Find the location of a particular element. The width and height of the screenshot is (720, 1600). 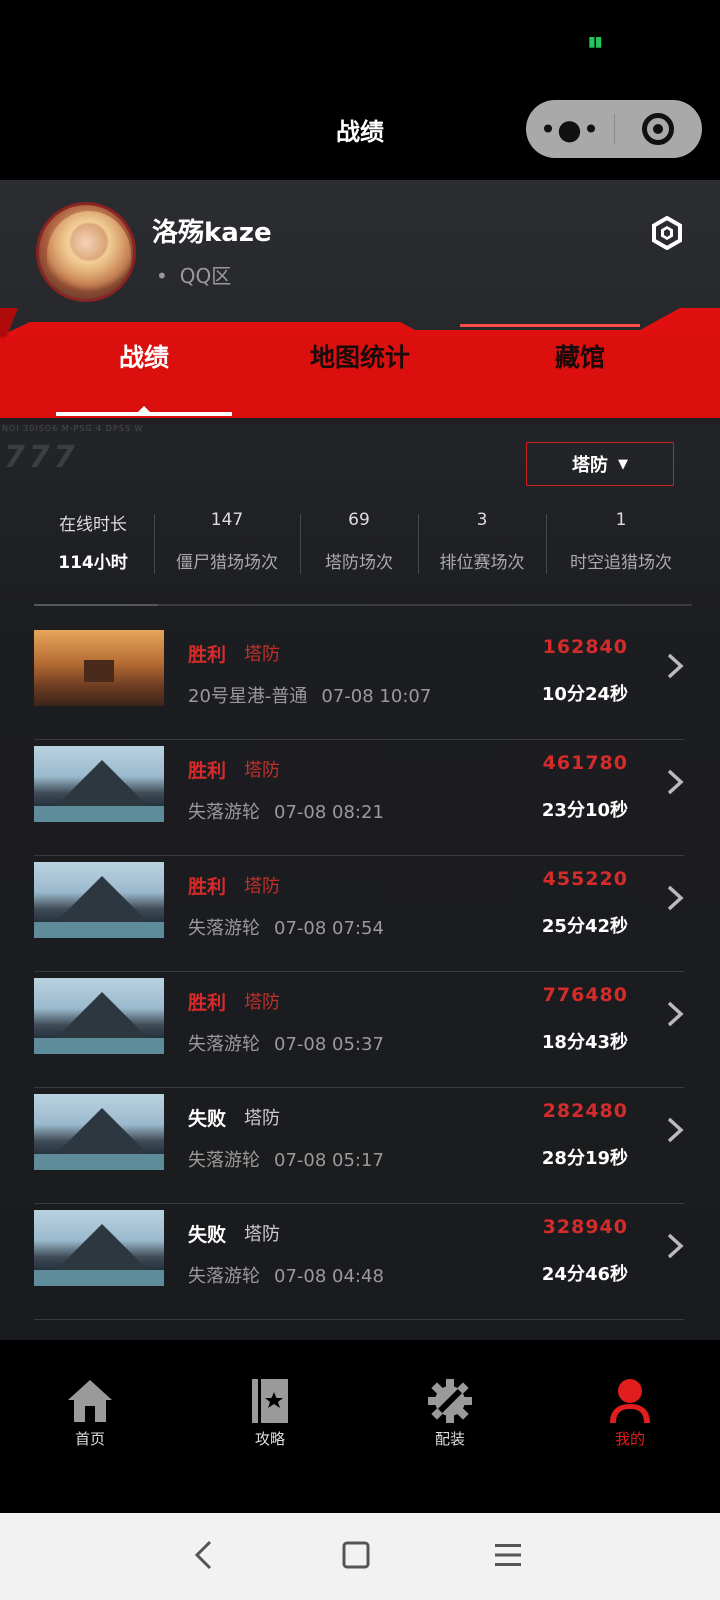

close-button is located at coordinates (658, 129).